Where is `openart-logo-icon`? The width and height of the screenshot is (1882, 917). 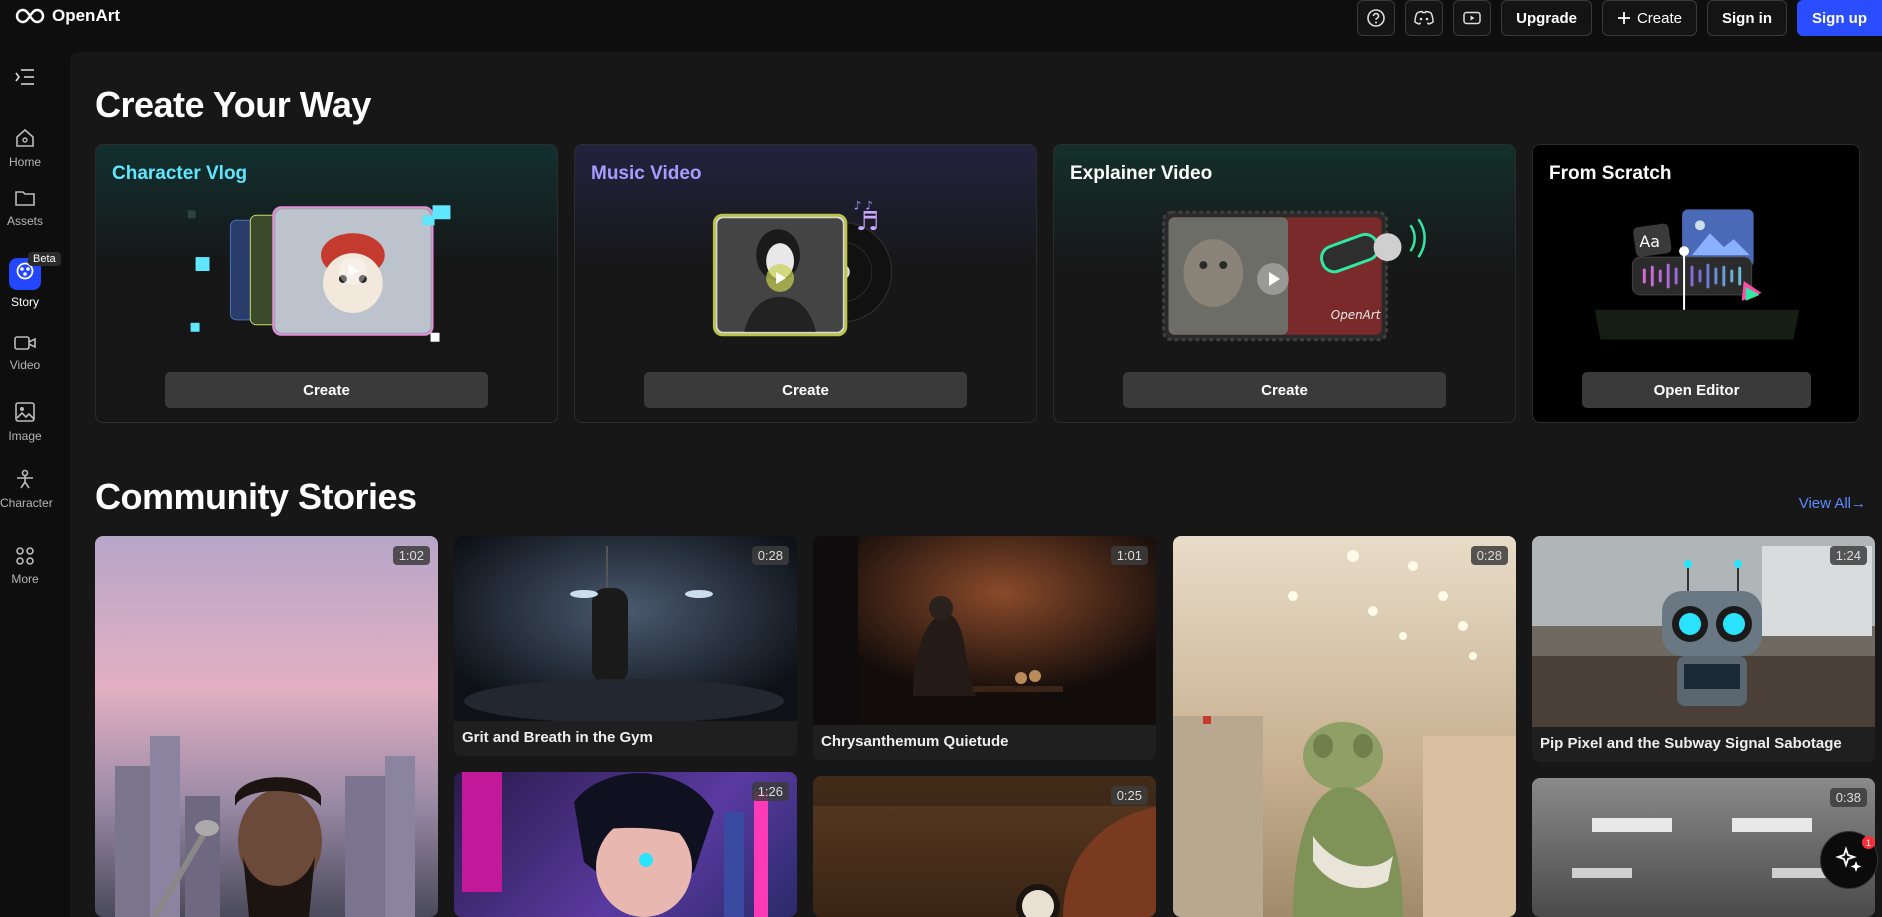 openart-logo-icon is located at coordinates (30, 16).